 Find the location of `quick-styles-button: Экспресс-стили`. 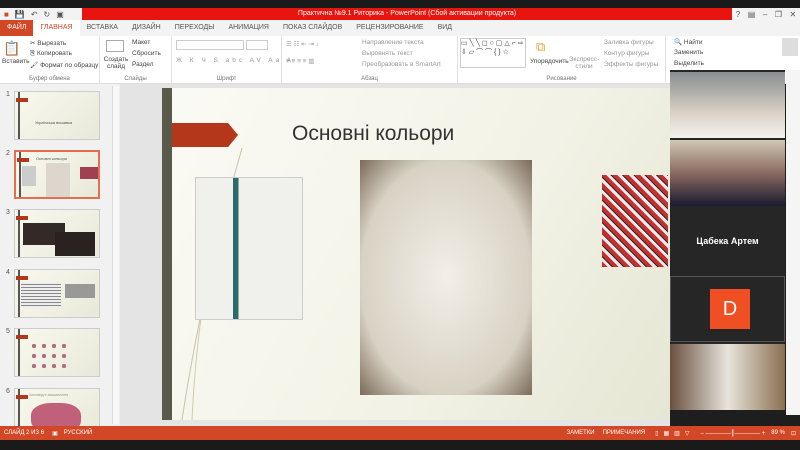

quick-styles-button: Экспресс-стили is located at coordinates (584, 63).